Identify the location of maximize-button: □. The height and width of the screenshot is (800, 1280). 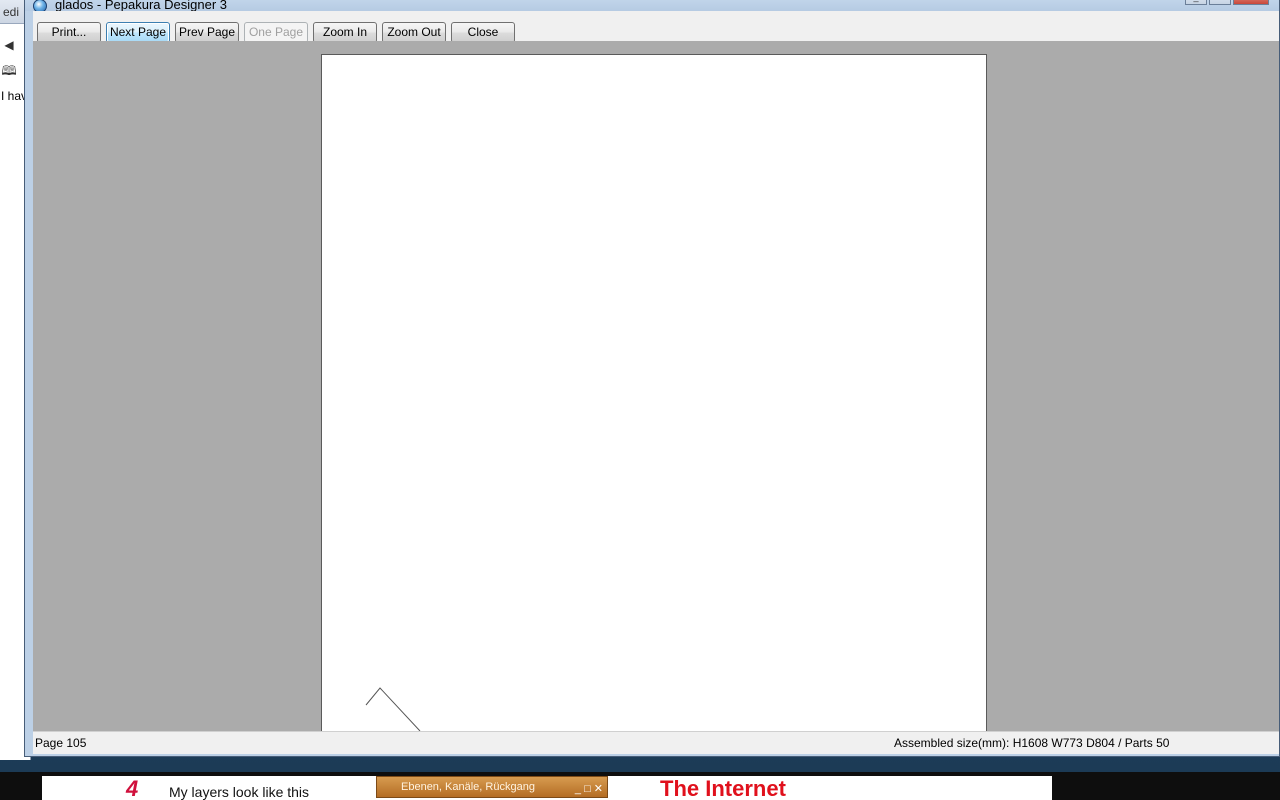
(1220, 2).